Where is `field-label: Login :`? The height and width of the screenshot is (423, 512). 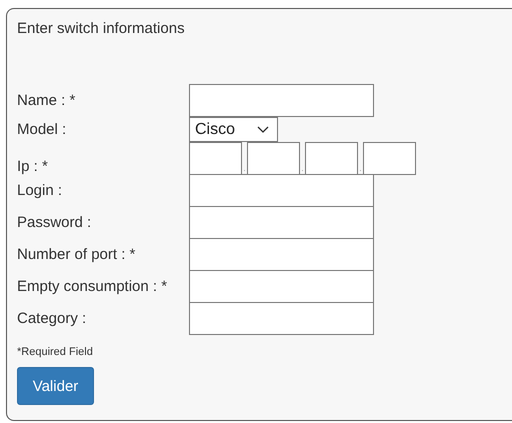 field-label: Login : is located at coordinates (40, 190).